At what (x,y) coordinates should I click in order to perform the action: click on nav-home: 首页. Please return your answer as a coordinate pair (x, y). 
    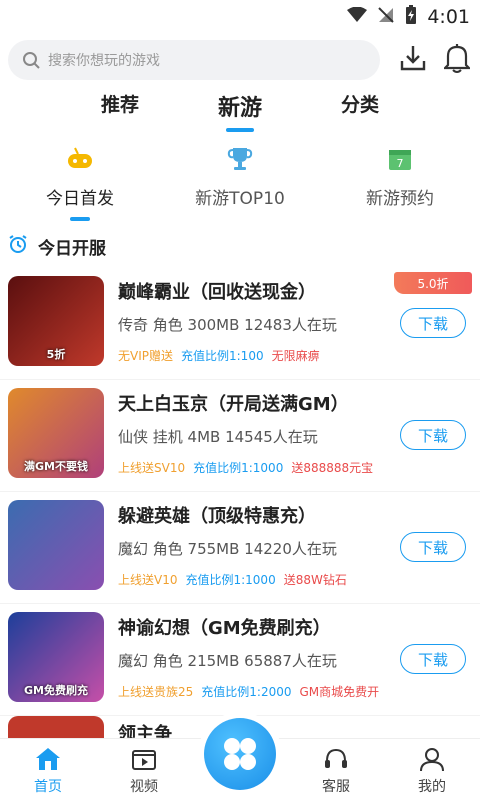
    Looking at the image, I should click on (48, 771).